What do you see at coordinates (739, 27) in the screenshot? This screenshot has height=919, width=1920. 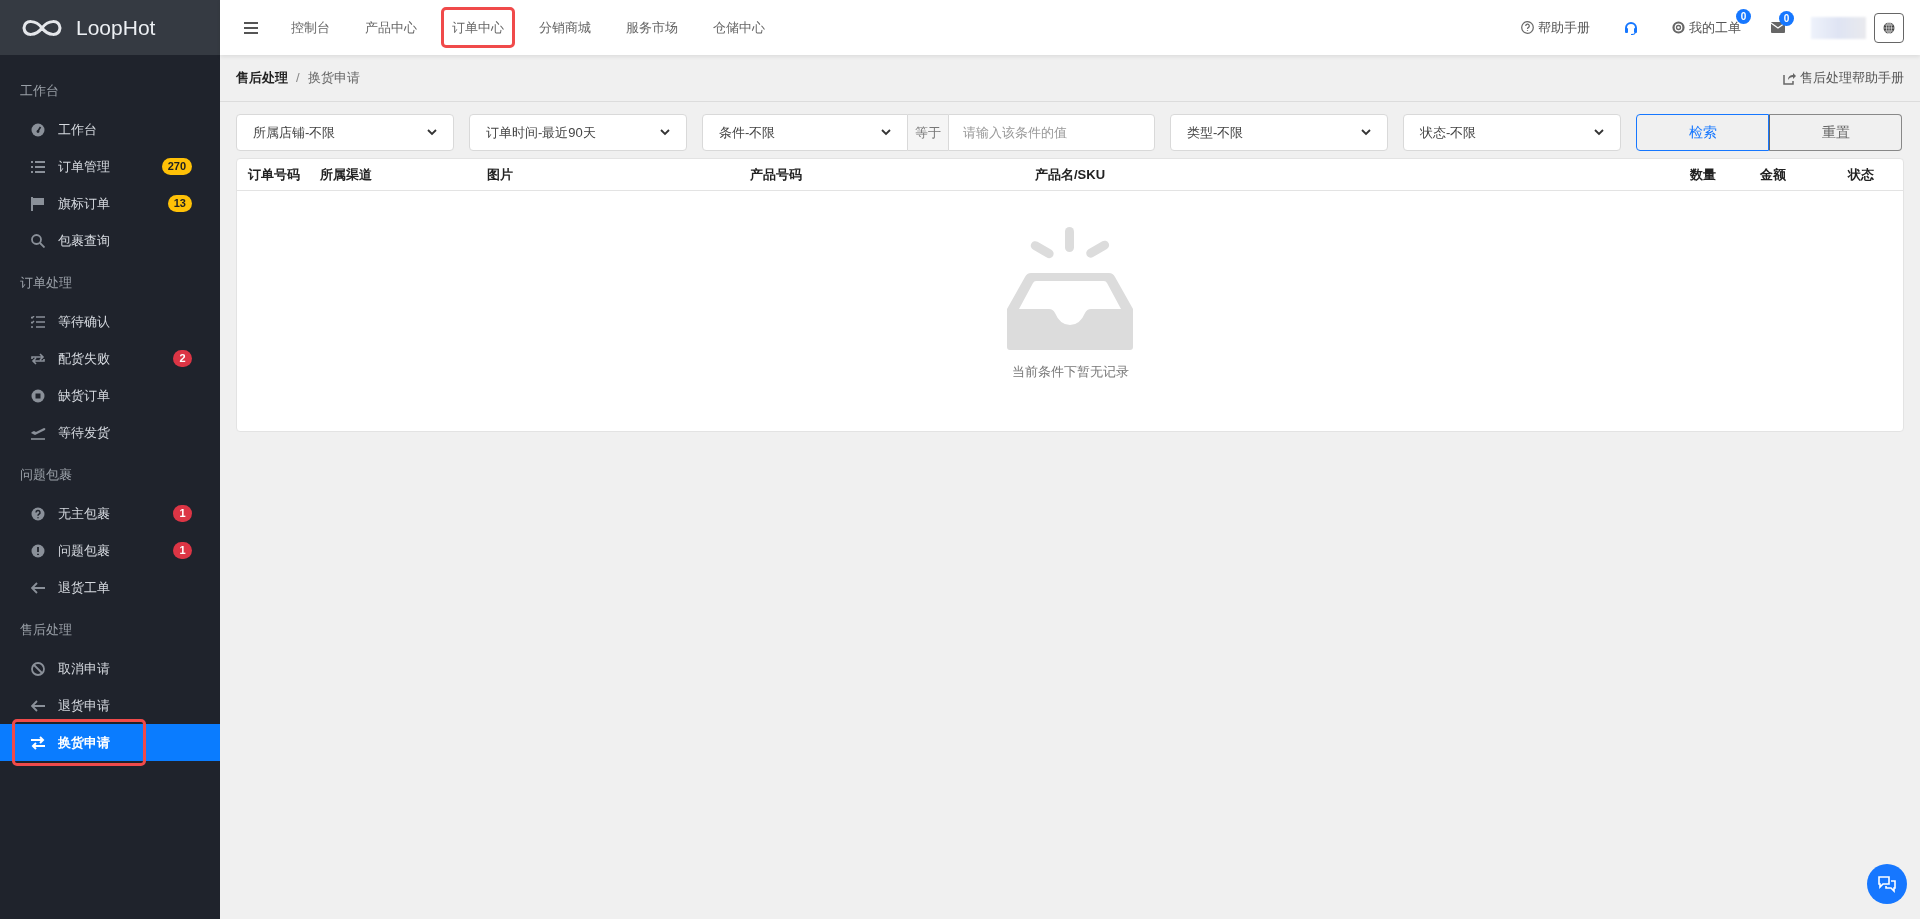 I see `nav-link: 仓储中心` at bounding box center [739, 27].